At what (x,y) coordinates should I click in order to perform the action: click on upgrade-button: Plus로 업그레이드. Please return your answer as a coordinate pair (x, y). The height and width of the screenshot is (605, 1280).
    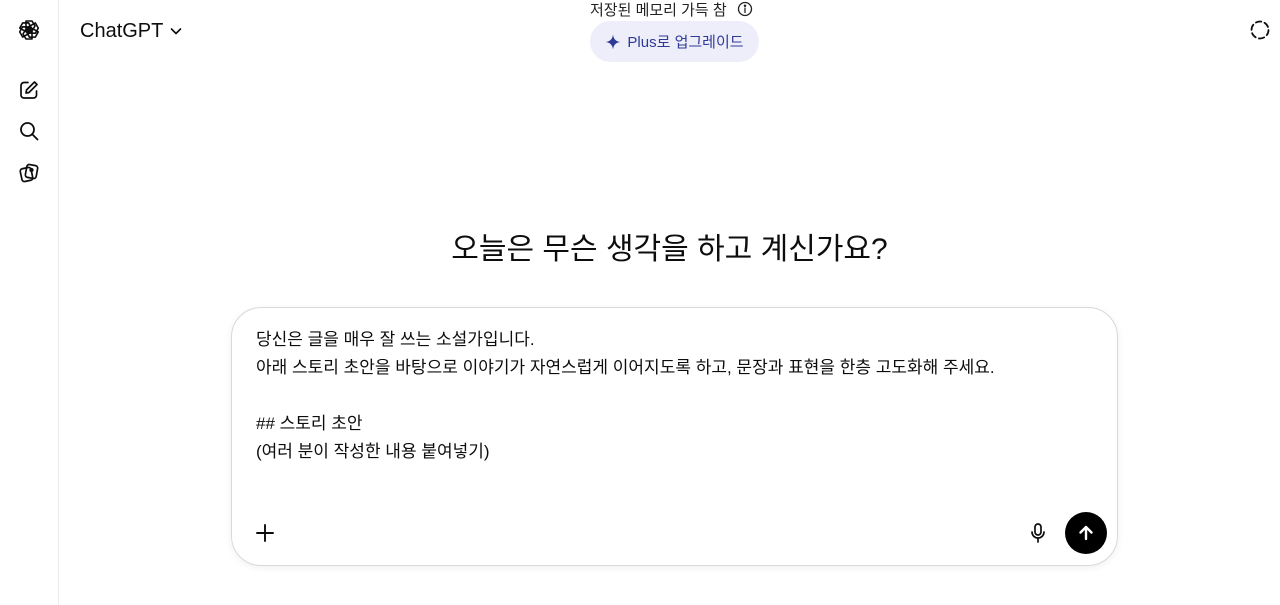
    Looking at the image, I should click on (674, 41).